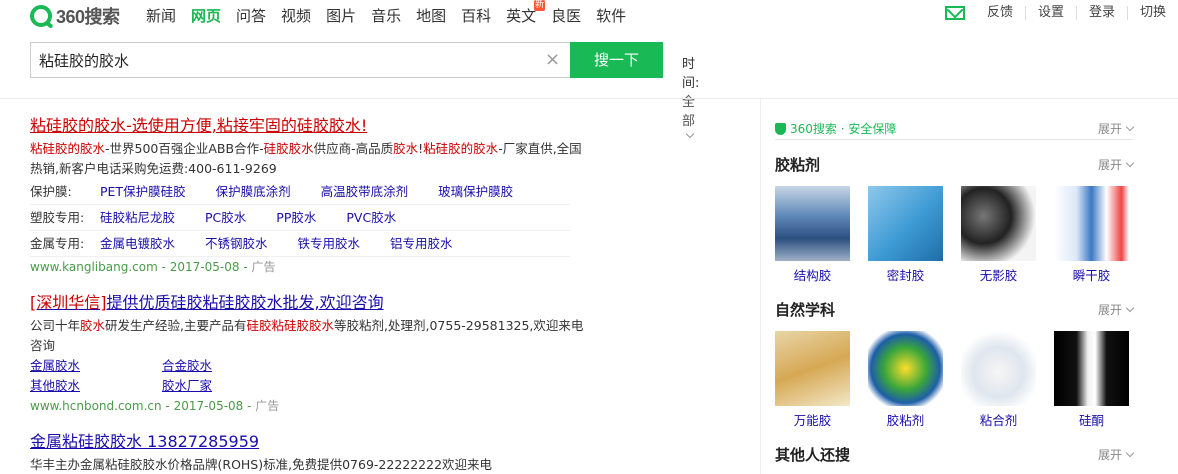  I want to click on grid-link: 胶水厂家, so click(228, 386).